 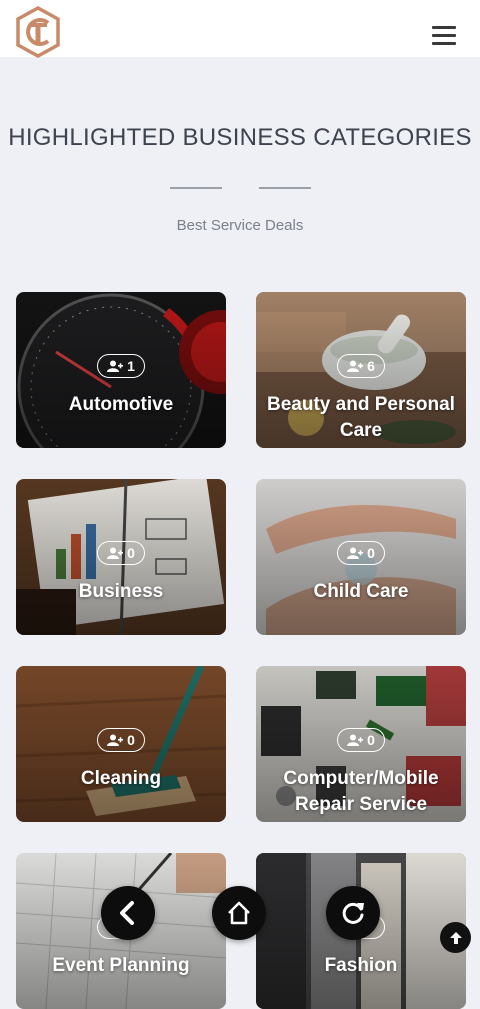 I want to click on category-name: Beauty and Personal Care, so click(x=361, y=417).